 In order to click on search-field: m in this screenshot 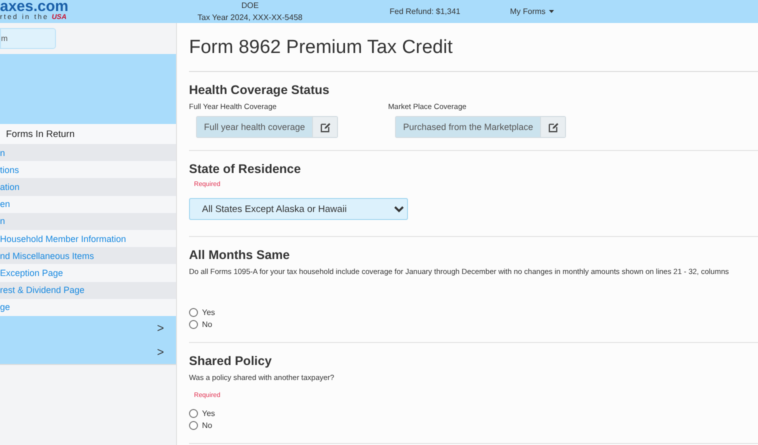, I will do `click(28, 38)`.